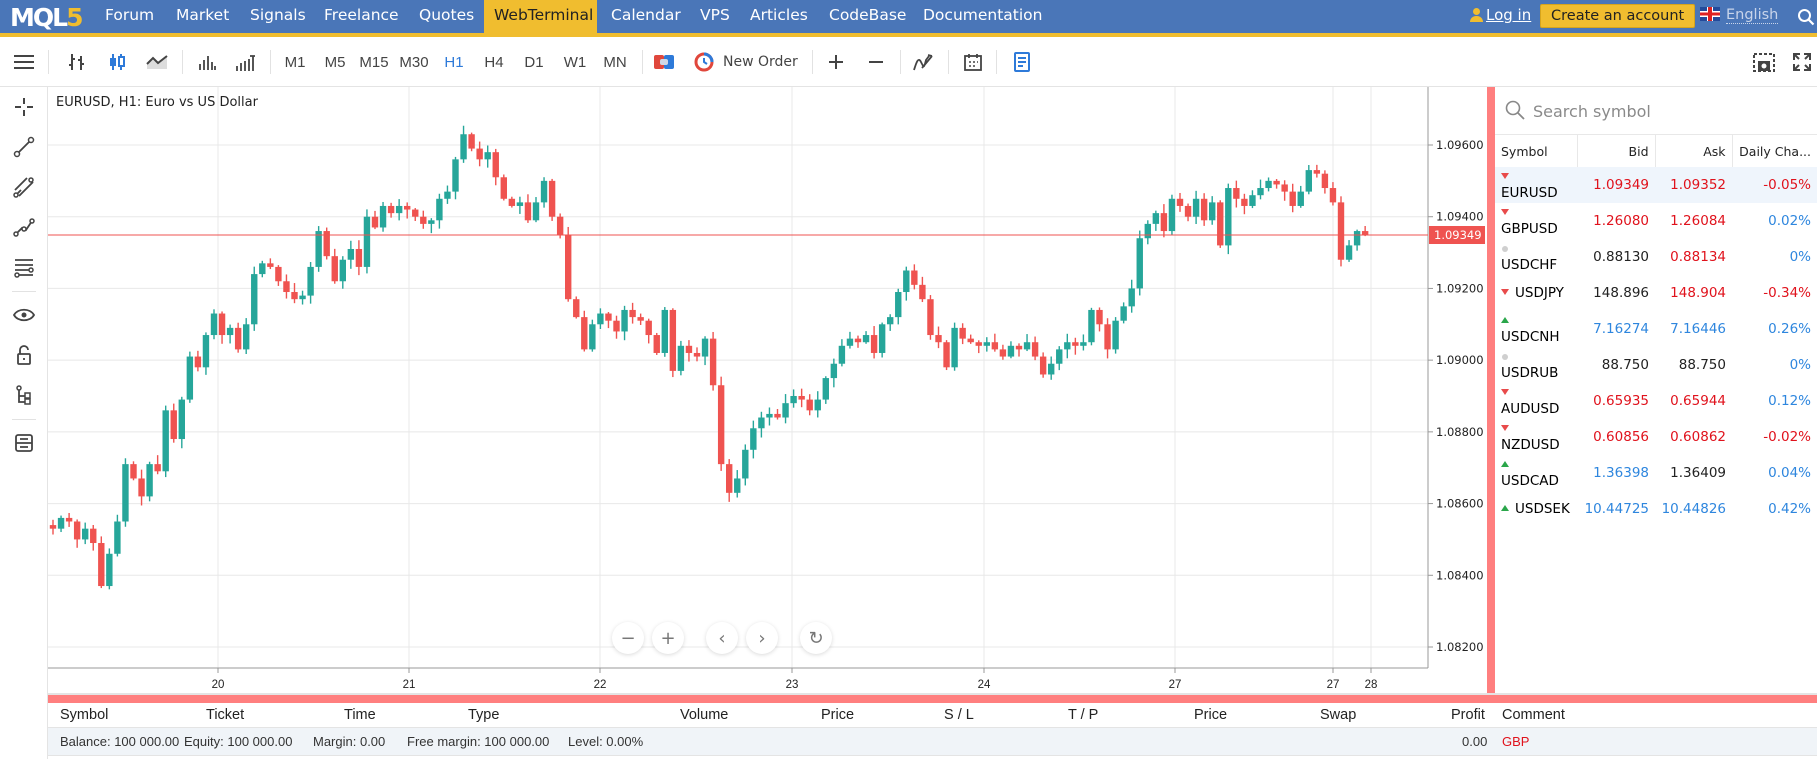  I want to click on column-type: Type, so click(483, 715).